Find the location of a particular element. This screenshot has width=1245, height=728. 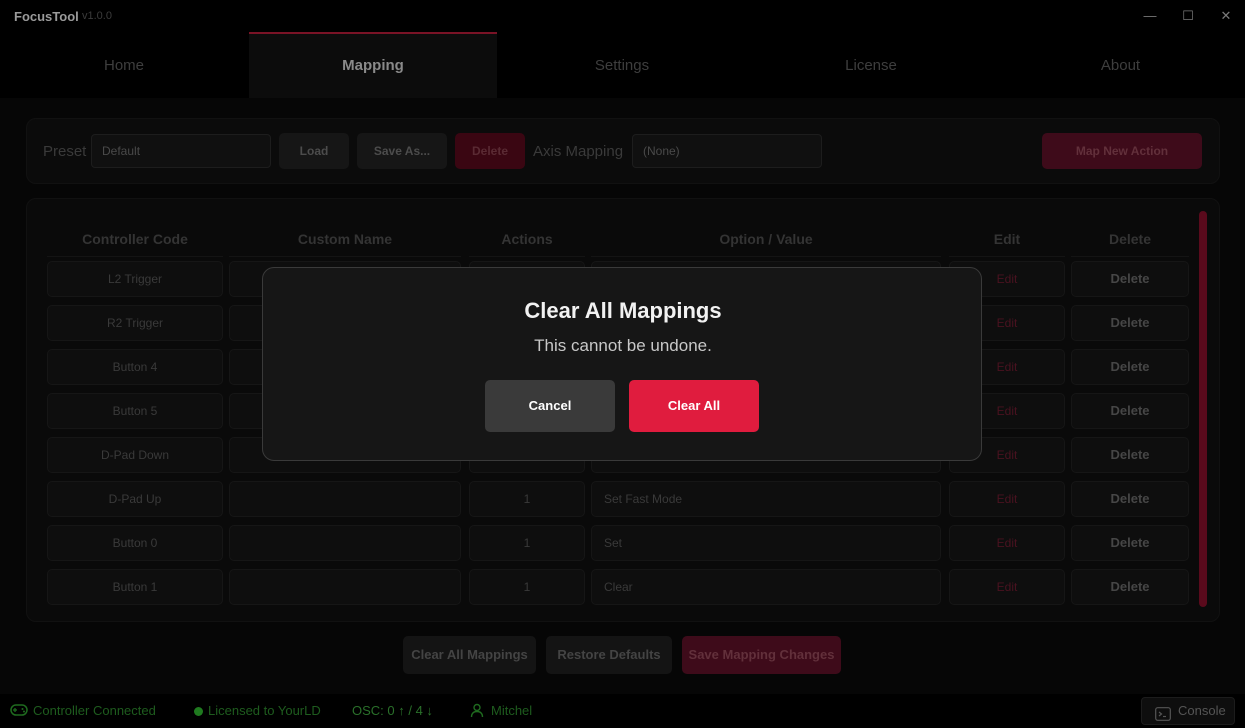

dialog-title: Clear All Mappings is located at coordinates (623, 310).